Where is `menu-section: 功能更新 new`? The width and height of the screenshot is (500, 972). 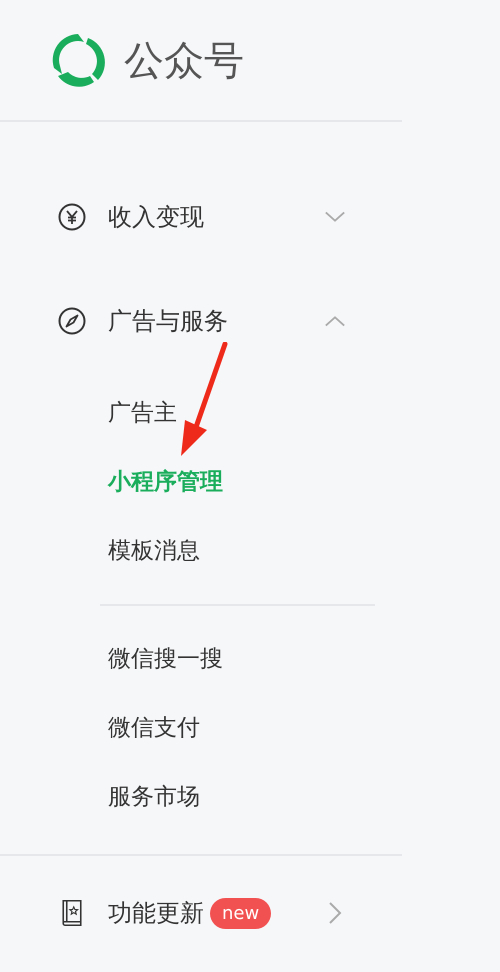
menu-section: 功能更新 new is located at coordinates (201, 913).